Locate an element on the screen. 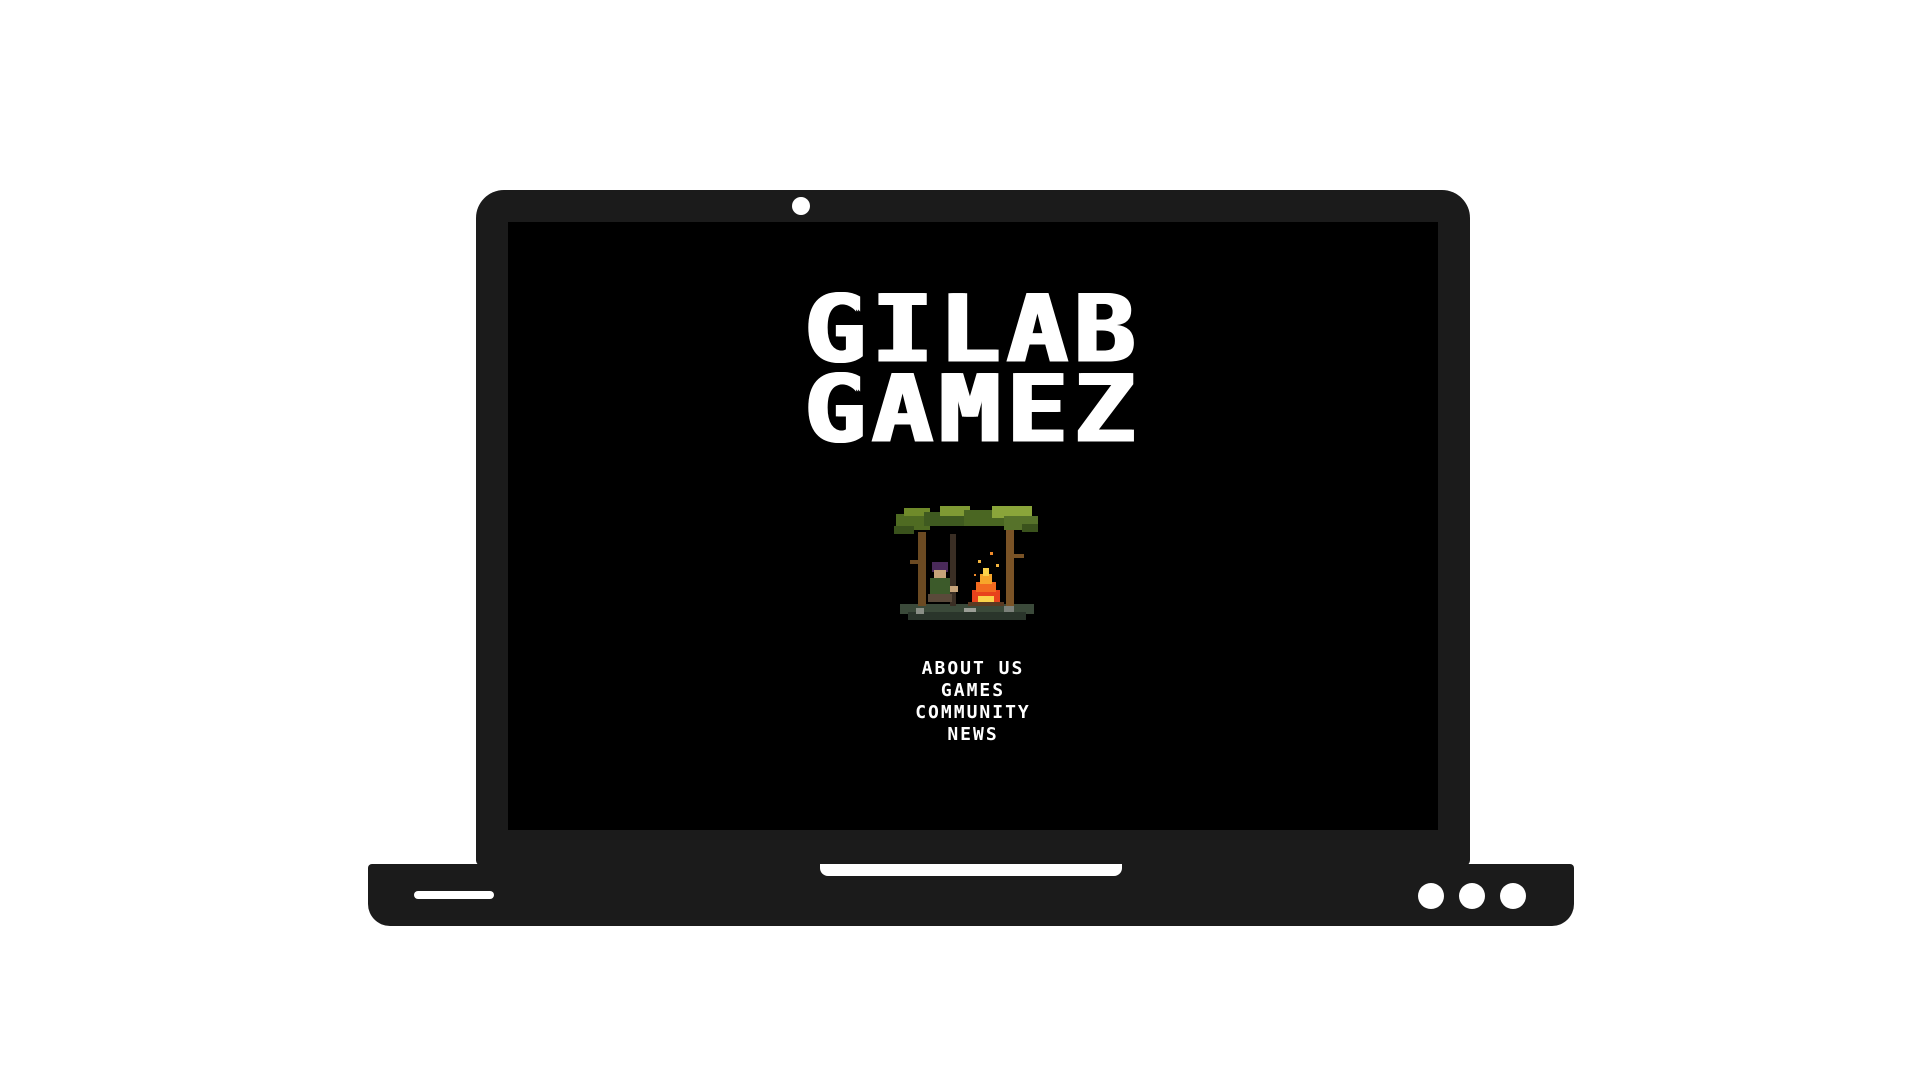 The width and height of the screenshot is (1920, 1080). nav-item-news: NEWS is located at coordinates (973, 735).